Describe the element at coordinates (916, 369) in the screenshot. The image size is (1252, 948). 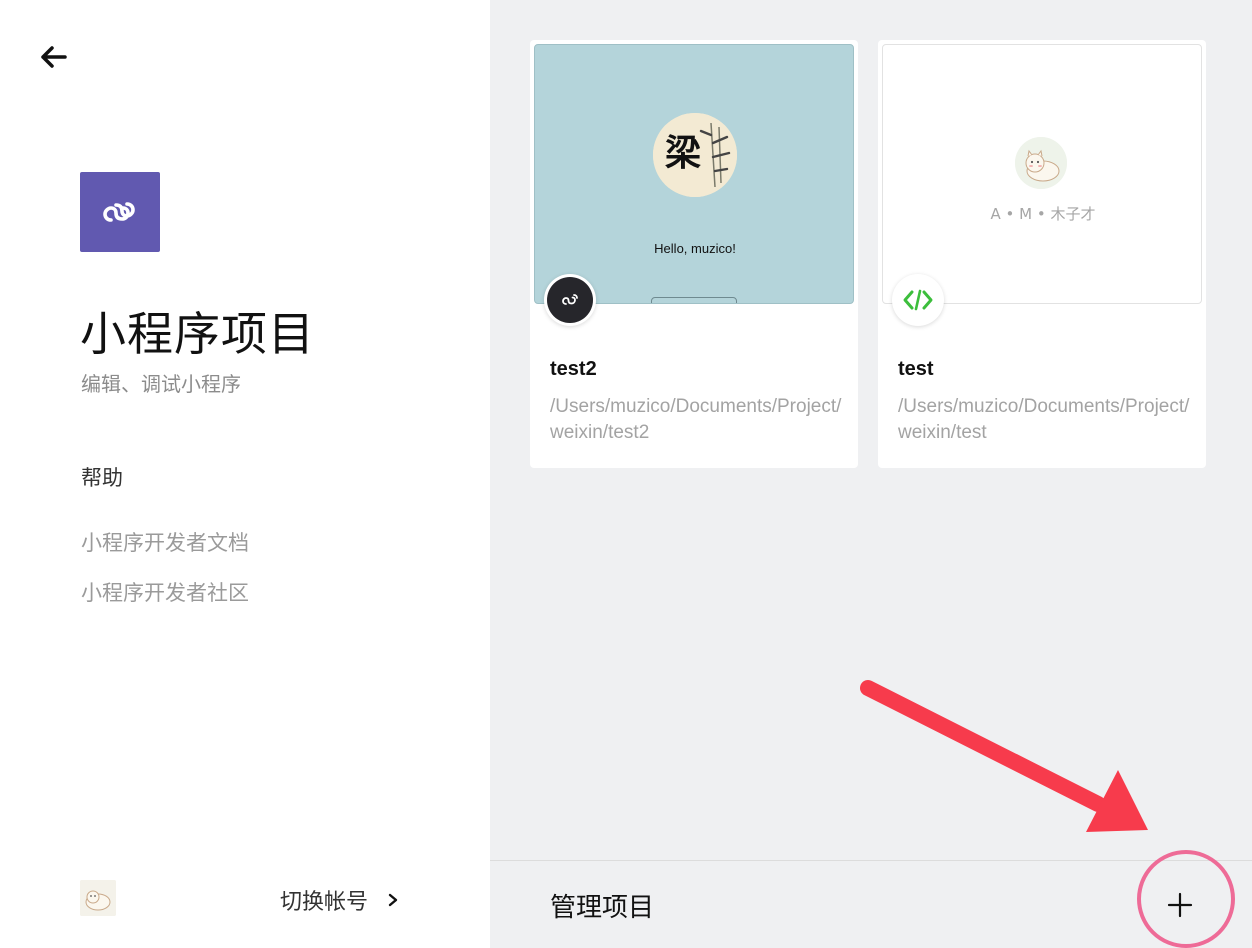
I see `project-name: test` at that location.